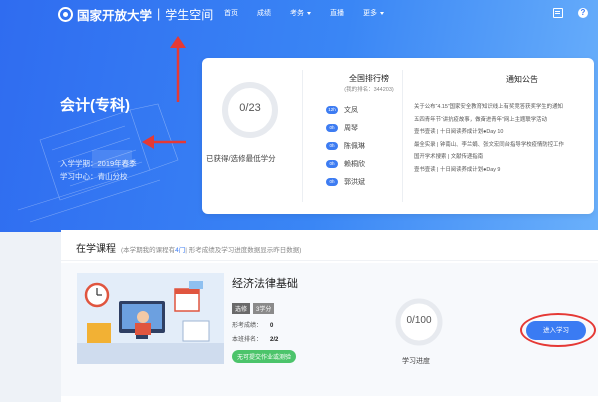 The width and height of the screenshot is (598, 402). What do you see at coordinates (211, 250) in the screenshot?
I see `courses-note: (本学期我的课程有4门| 形考成绩及学习进度数据显示昨日数据)` at bounding box center [211, 250].